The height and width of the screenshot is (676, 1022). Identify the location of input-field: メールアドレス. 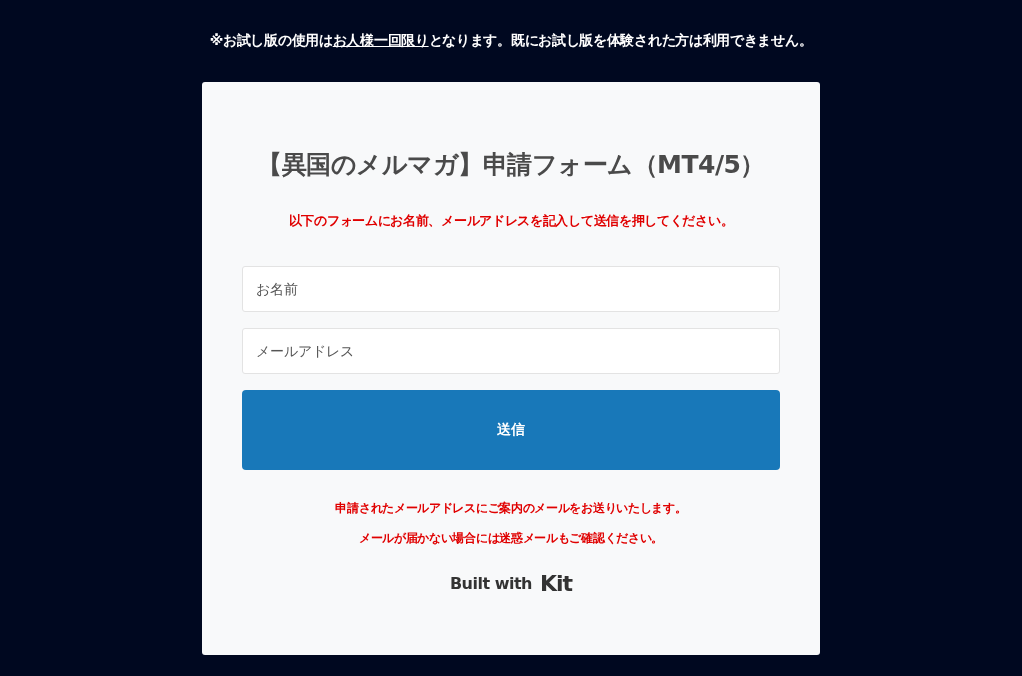
(511, 351).